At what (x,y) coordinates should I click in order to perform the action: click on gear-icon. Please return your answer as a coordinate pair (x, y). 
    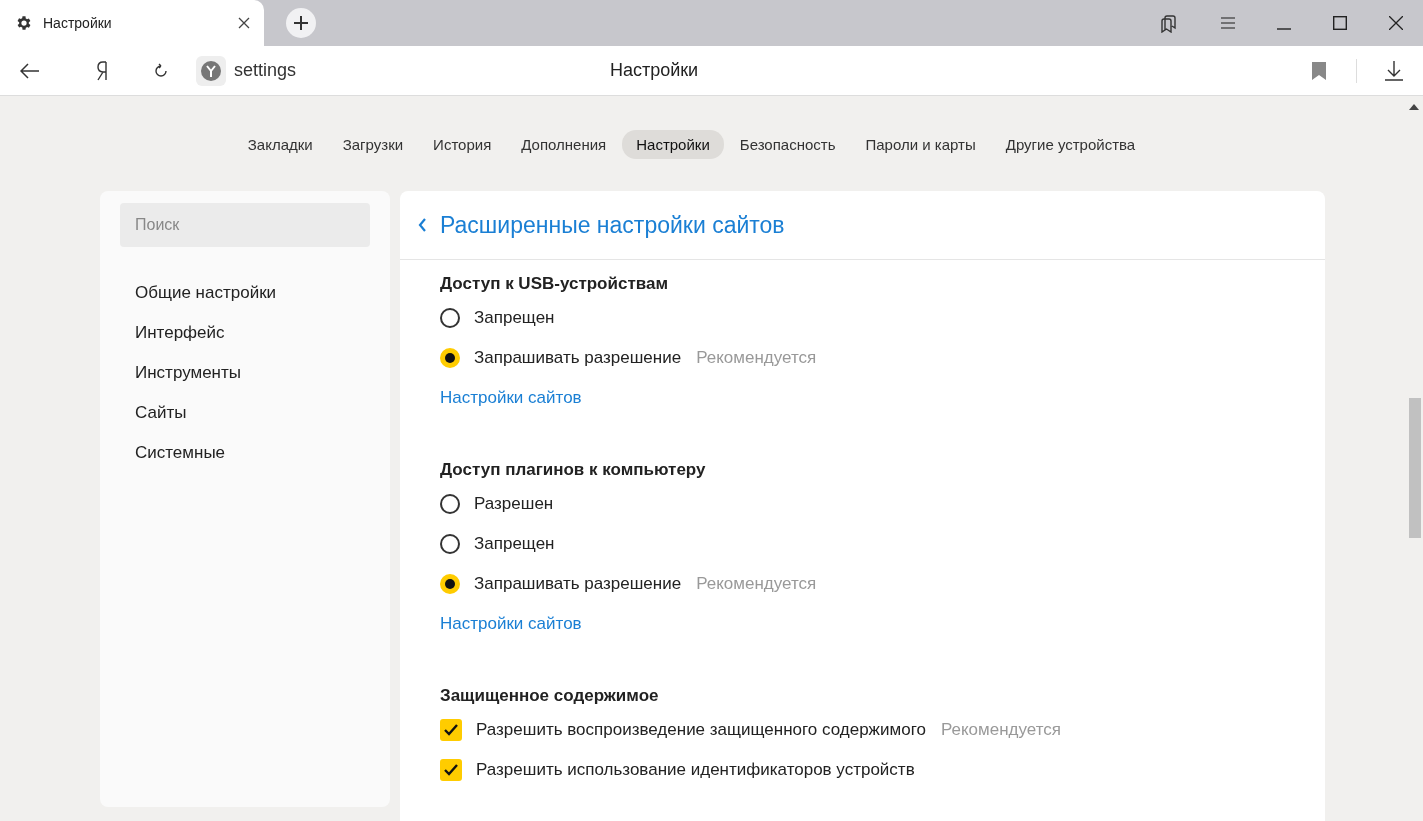
    Looking at the image, I should click on (24, 23).